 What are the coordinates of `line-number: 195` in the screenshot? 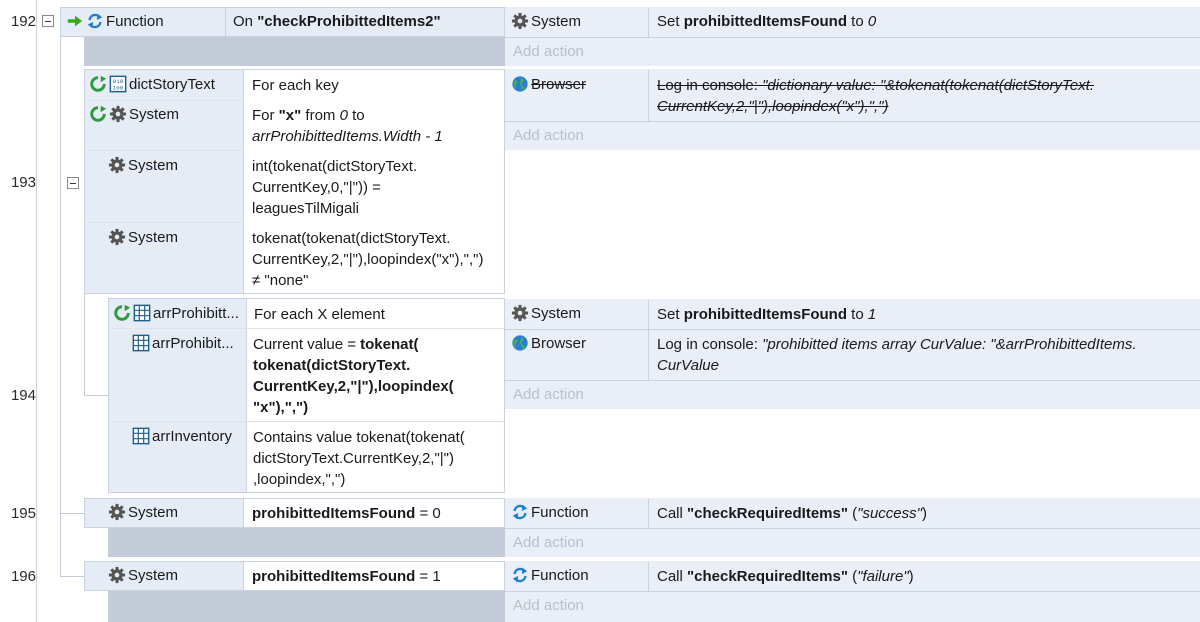 It's located at (23, 513).